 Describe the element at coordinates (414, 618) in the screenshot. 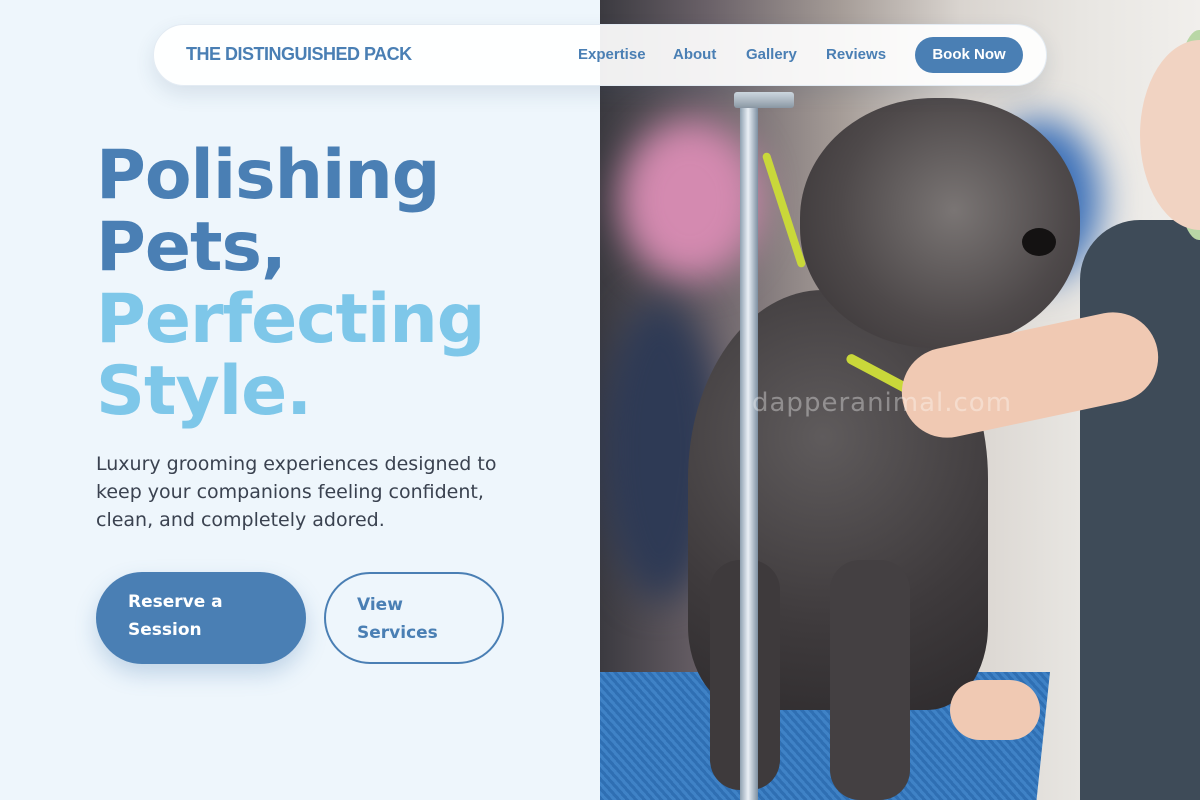

I see `view-services-button: View Services` at that location.